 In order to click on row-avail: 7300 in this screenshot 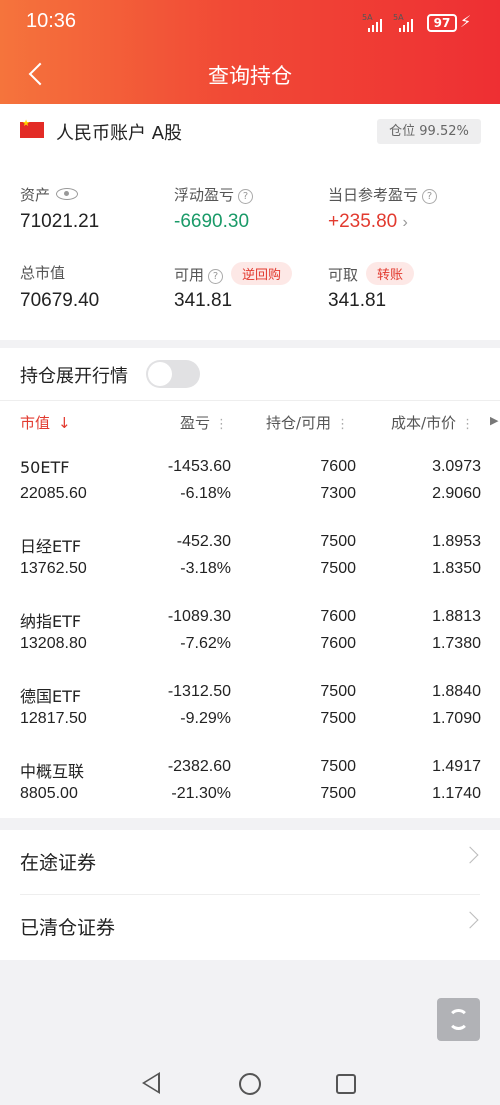, I will do `click(338, 493)`.